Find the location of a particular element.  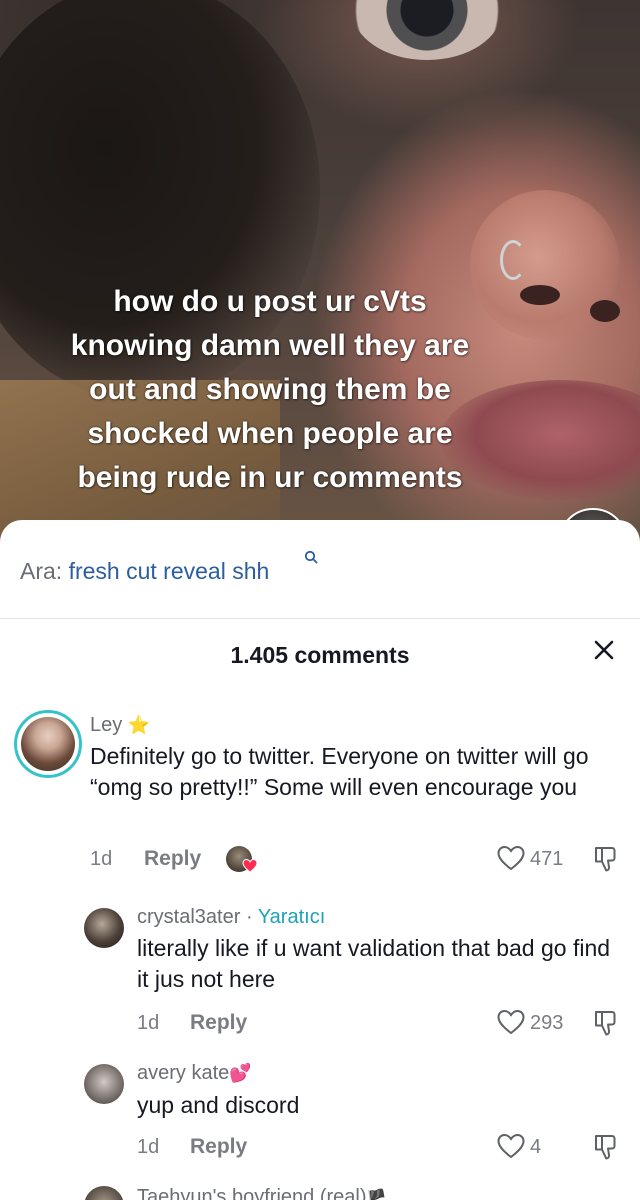

caption-line: out and showing them be is located at coordinates (270, 389).